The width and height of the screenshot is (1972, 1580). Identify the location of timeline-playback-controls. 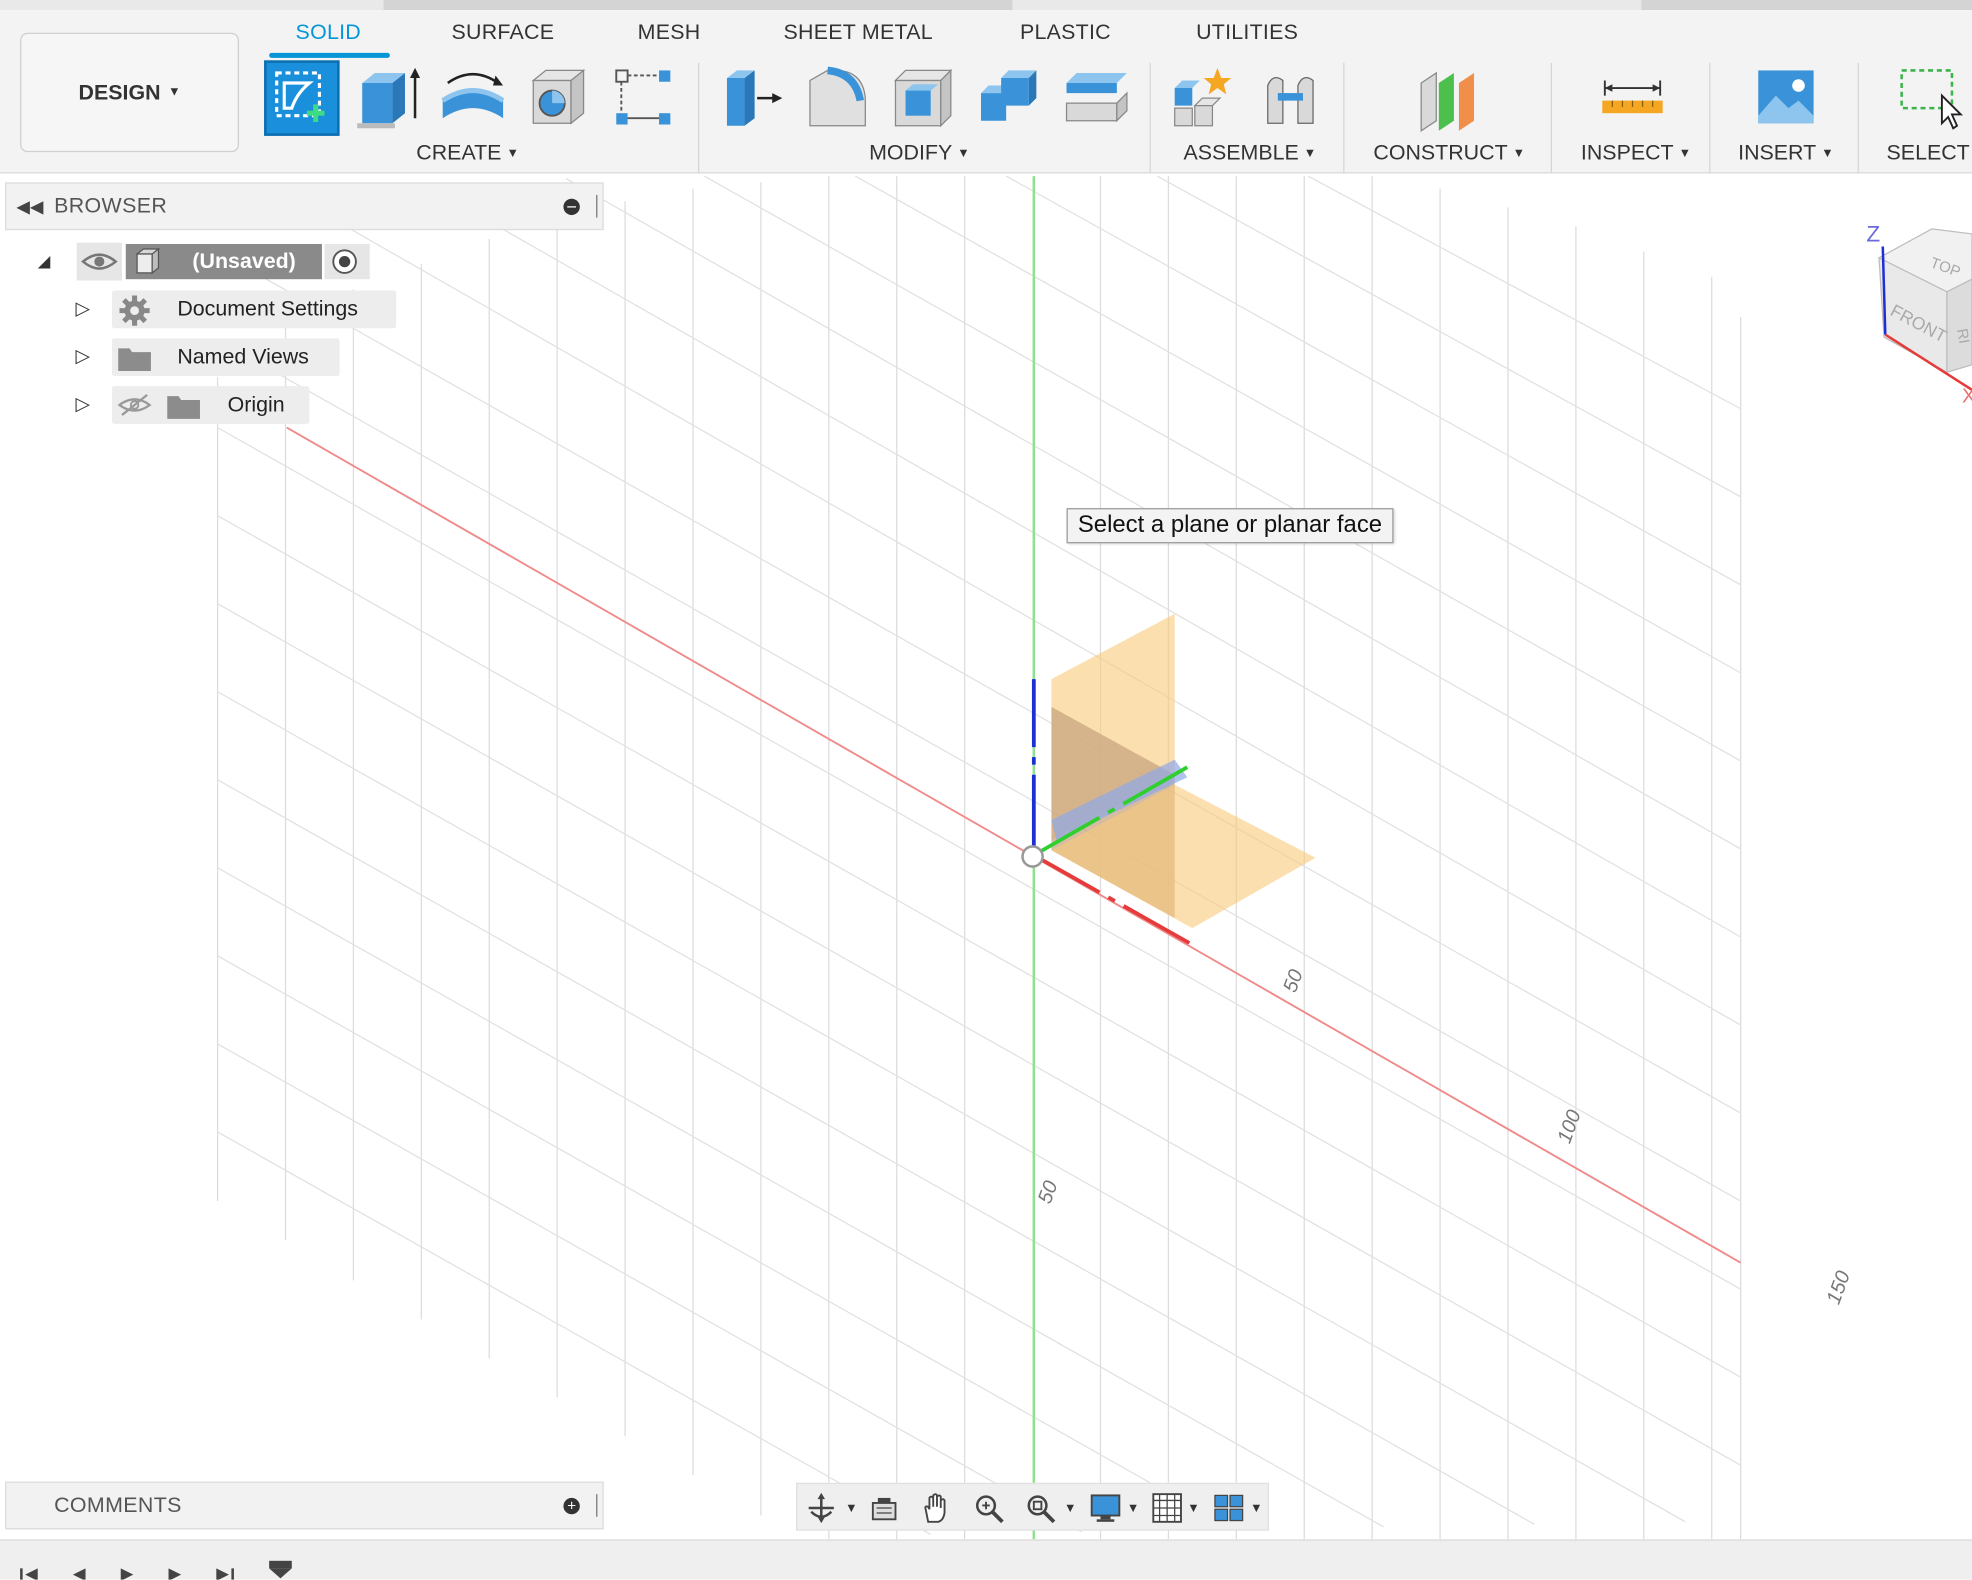
(132, 1569).